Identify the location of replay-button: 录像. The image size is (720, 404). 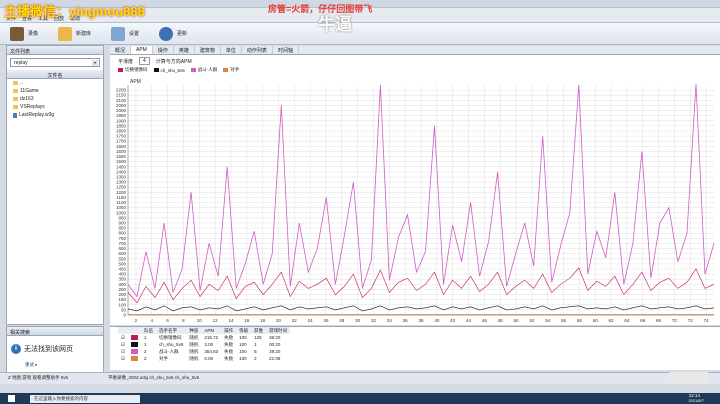
(24, 33).